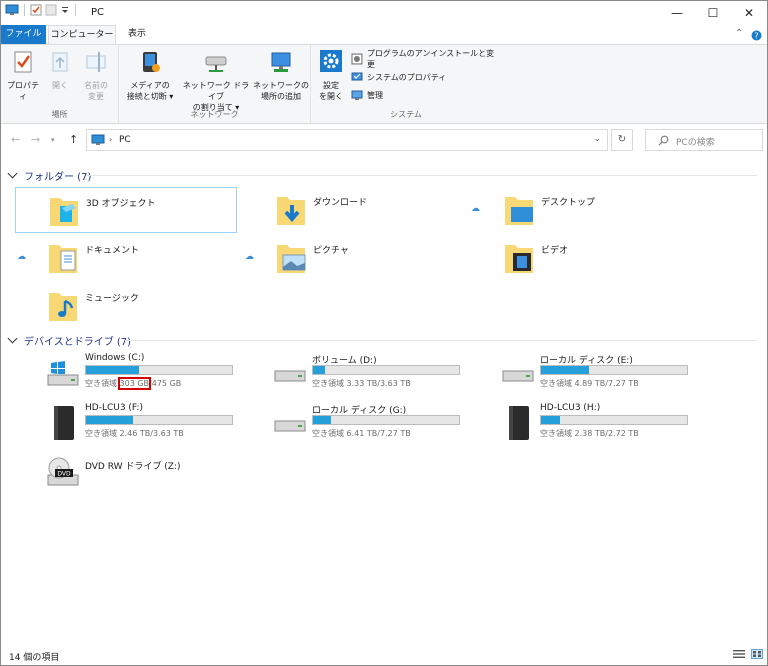 This screenshot has width=768, height=666. Describe the element at coordinates (65, 10) in the screenshot. I see `qat-dropdown-icon` at that location.